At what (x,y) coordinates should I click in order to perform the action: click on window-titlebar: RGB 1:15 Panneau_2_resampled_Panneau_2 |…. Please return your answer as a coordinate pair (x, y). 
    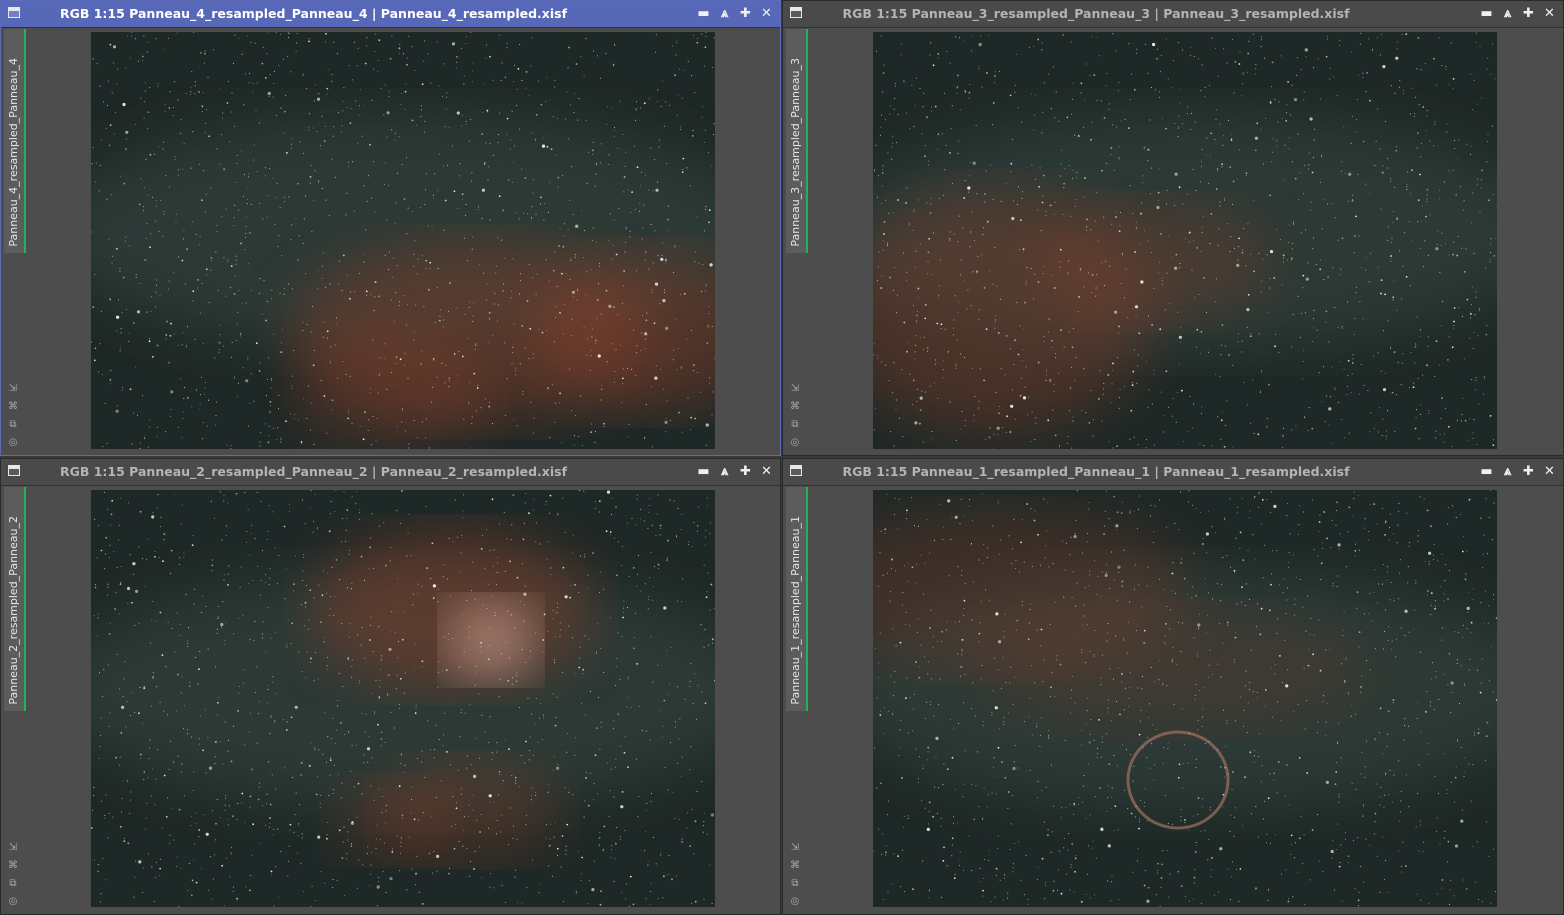
    Looking at the image, I should click on (390, 472).